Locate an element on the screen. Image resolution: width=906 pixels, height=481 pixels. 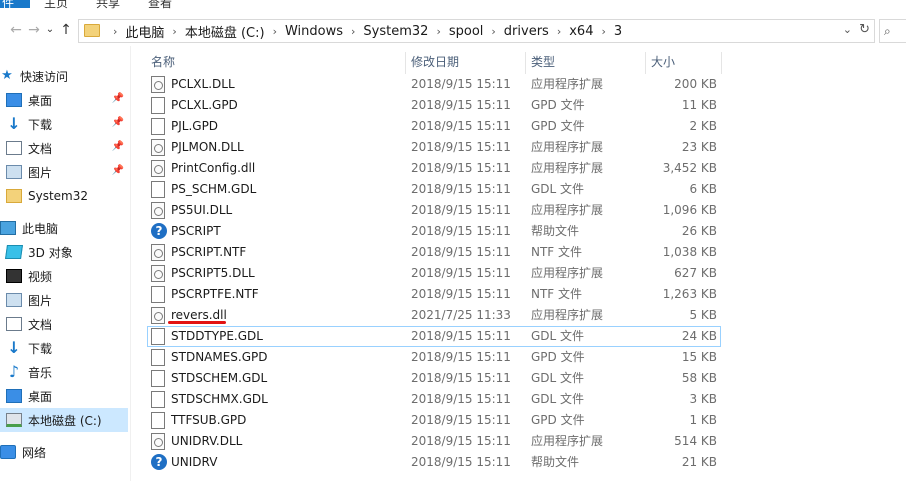
column-header-modified: 修改日期 is located at coordinates (435, 62).